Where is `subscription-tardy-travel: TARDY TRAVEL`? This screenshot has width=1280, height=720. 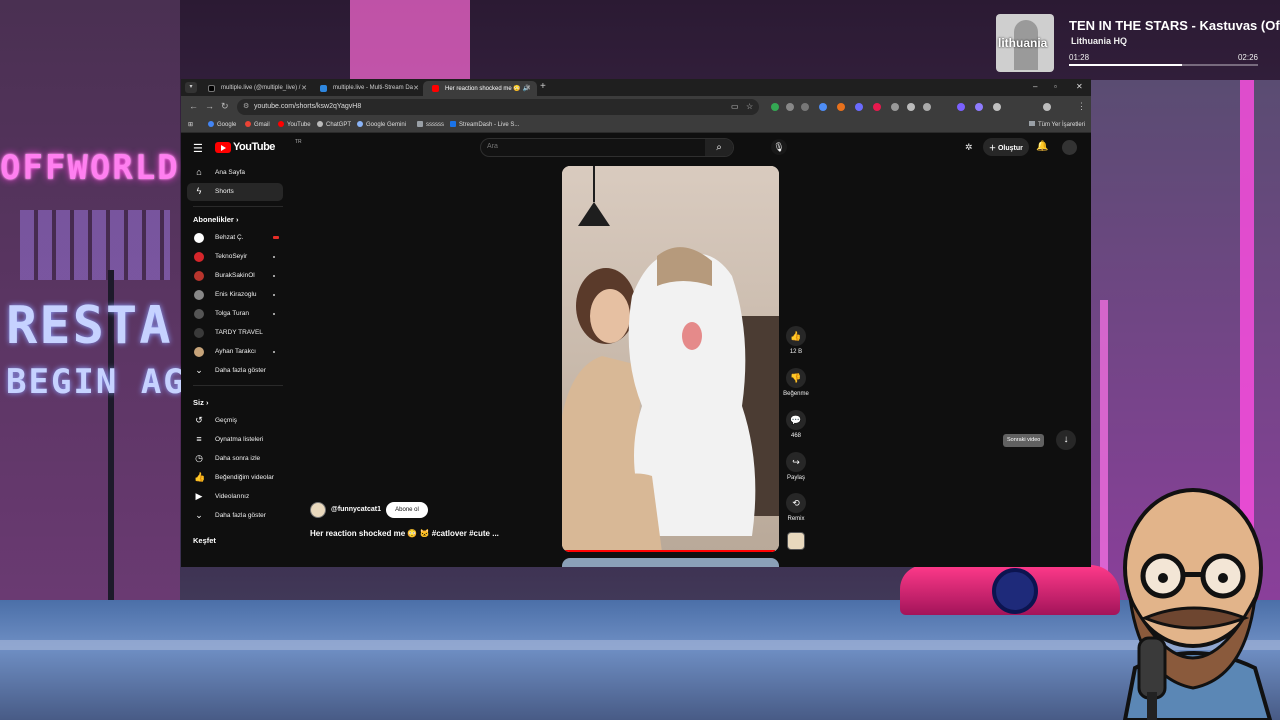 subscription-tardy-travel: TARDY TRAVEL is located at coordinates (235, 333).